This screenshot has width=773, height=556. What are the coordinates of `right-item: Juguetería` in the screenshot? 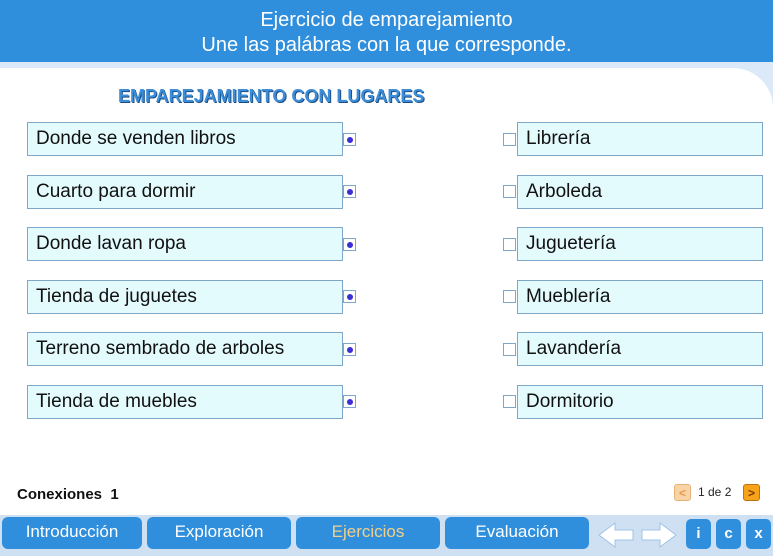 It's located at (640, 244).